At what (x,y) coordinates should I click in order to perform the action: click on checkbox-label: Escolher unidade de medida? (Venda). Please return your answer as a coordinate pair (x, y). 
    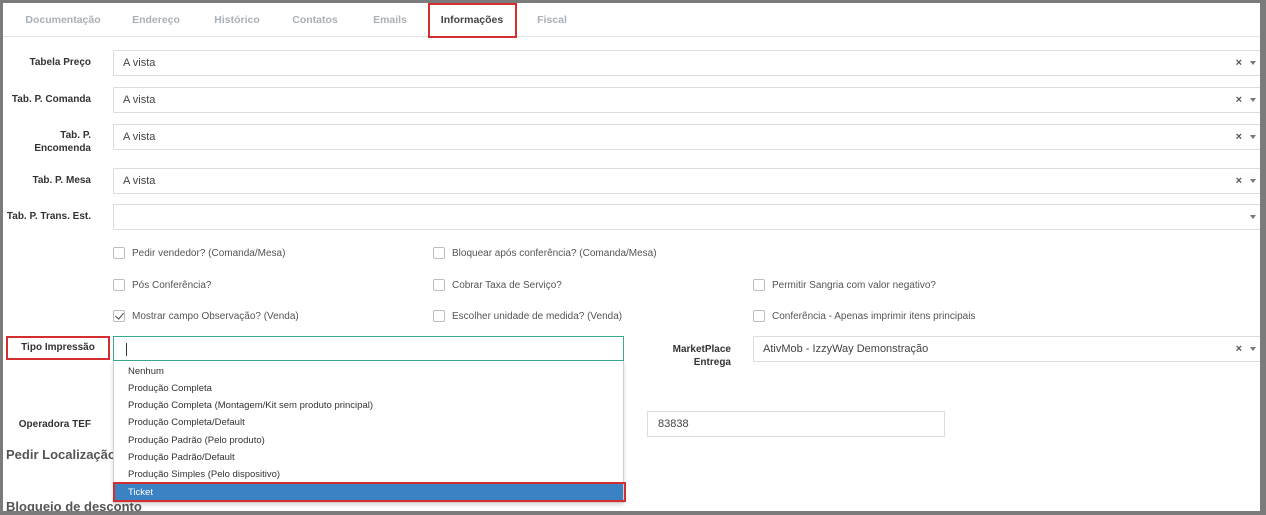
    Looking at the image, I should click on (537, 316).